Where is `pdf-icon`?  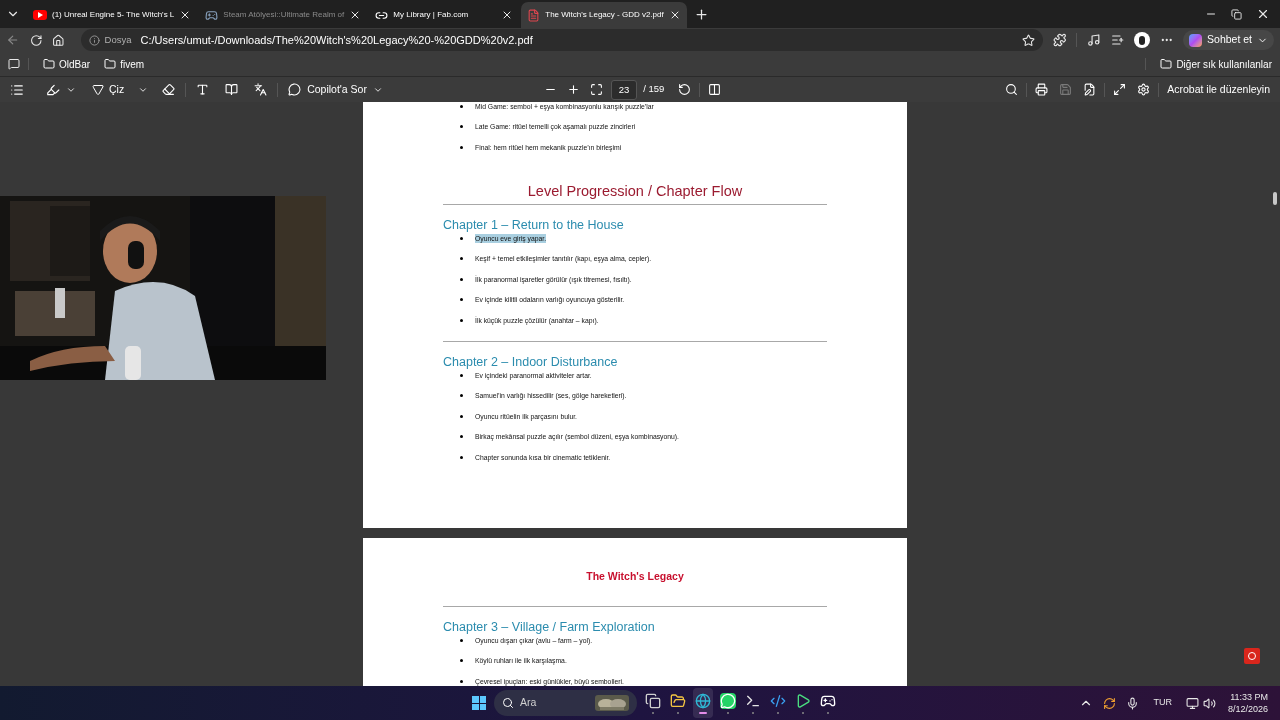
pdf-icon is located at coordinates (534, 15).